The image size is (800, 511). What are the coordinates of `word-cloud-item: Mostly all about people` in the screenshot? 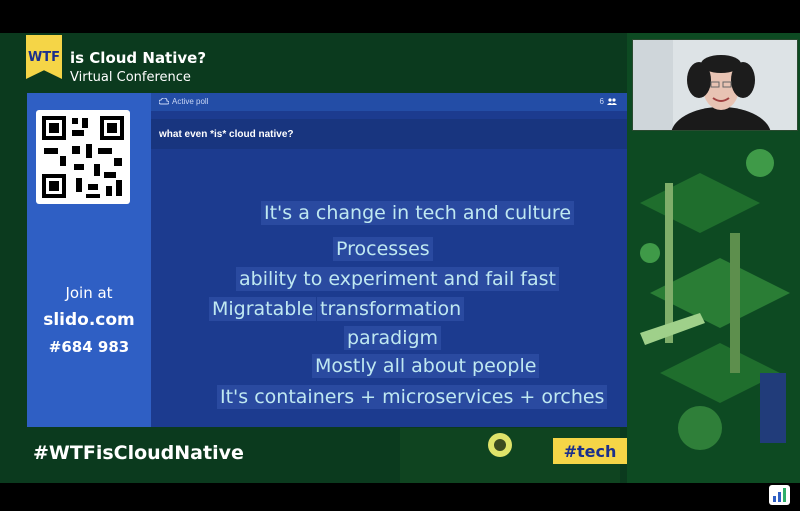 It's located at (426, 366).